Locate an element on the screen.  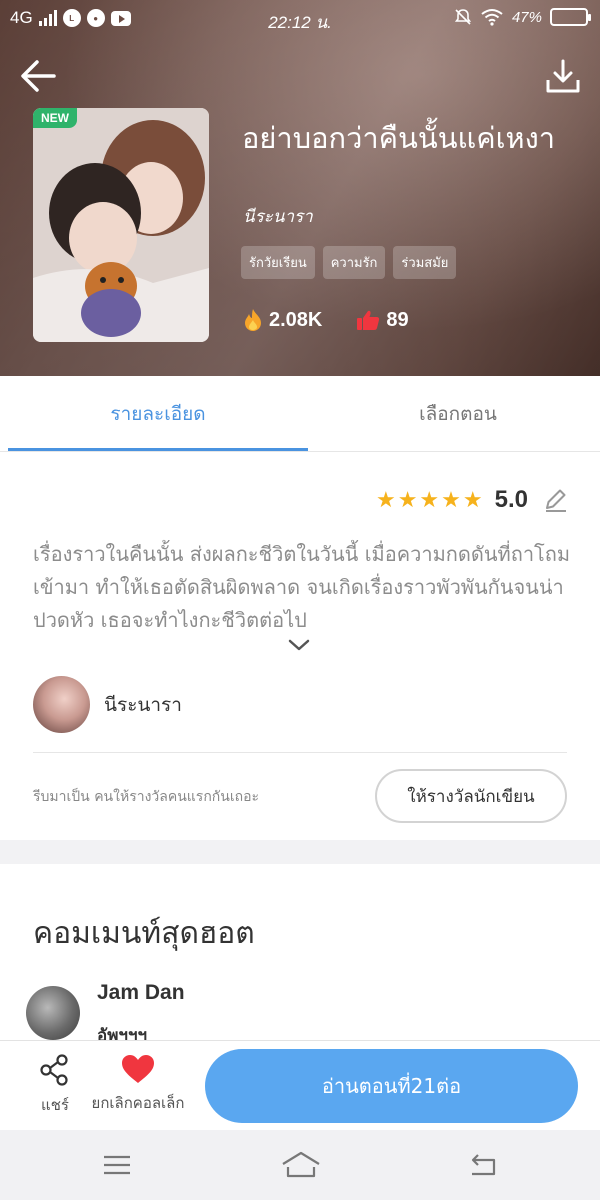
views-count: 2.08K is located at coordinates (296, 319).